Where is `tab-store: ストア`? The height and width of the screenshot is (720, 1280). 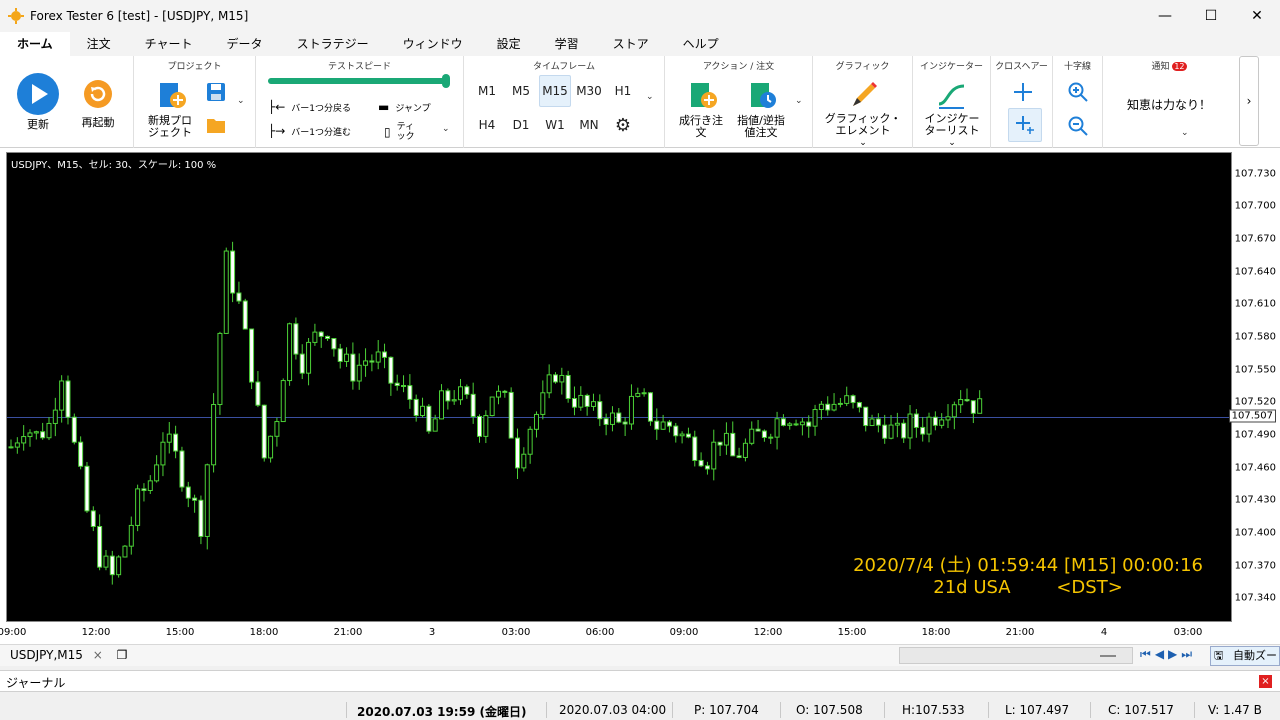
tab-store: ストア is located at coordinates (631, 44).